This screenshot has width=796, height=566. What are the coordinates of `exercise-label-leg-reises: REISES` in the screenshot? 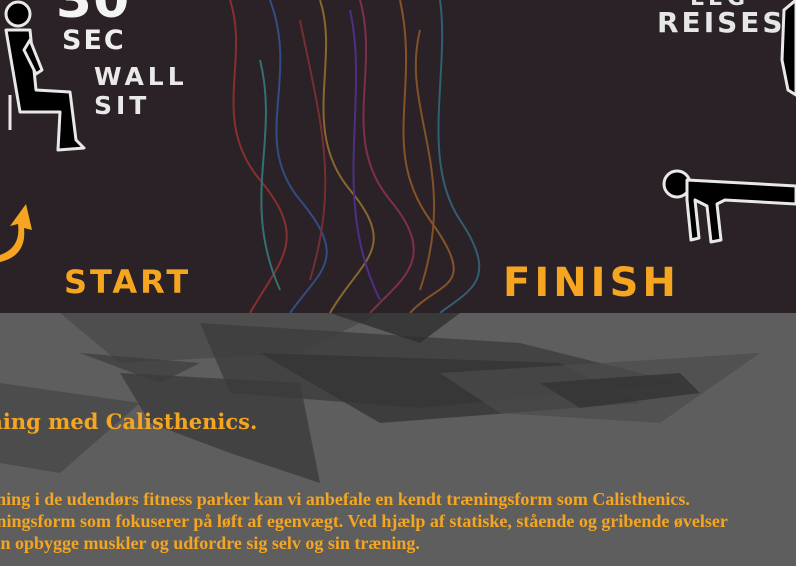 It's located at (721, 22).